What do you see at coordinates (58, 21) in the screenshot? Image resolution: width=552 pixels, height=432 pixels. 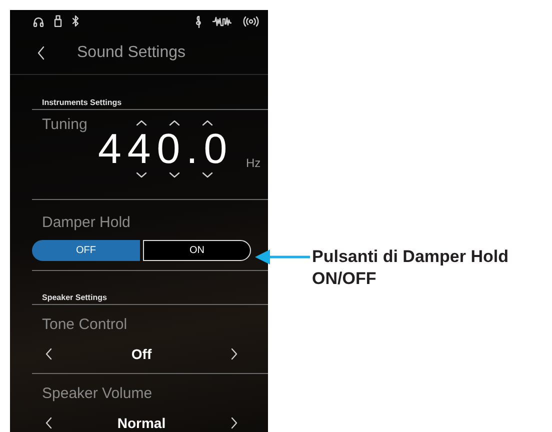 I see `usb-drive-icon` at bounding box center [58, 21].